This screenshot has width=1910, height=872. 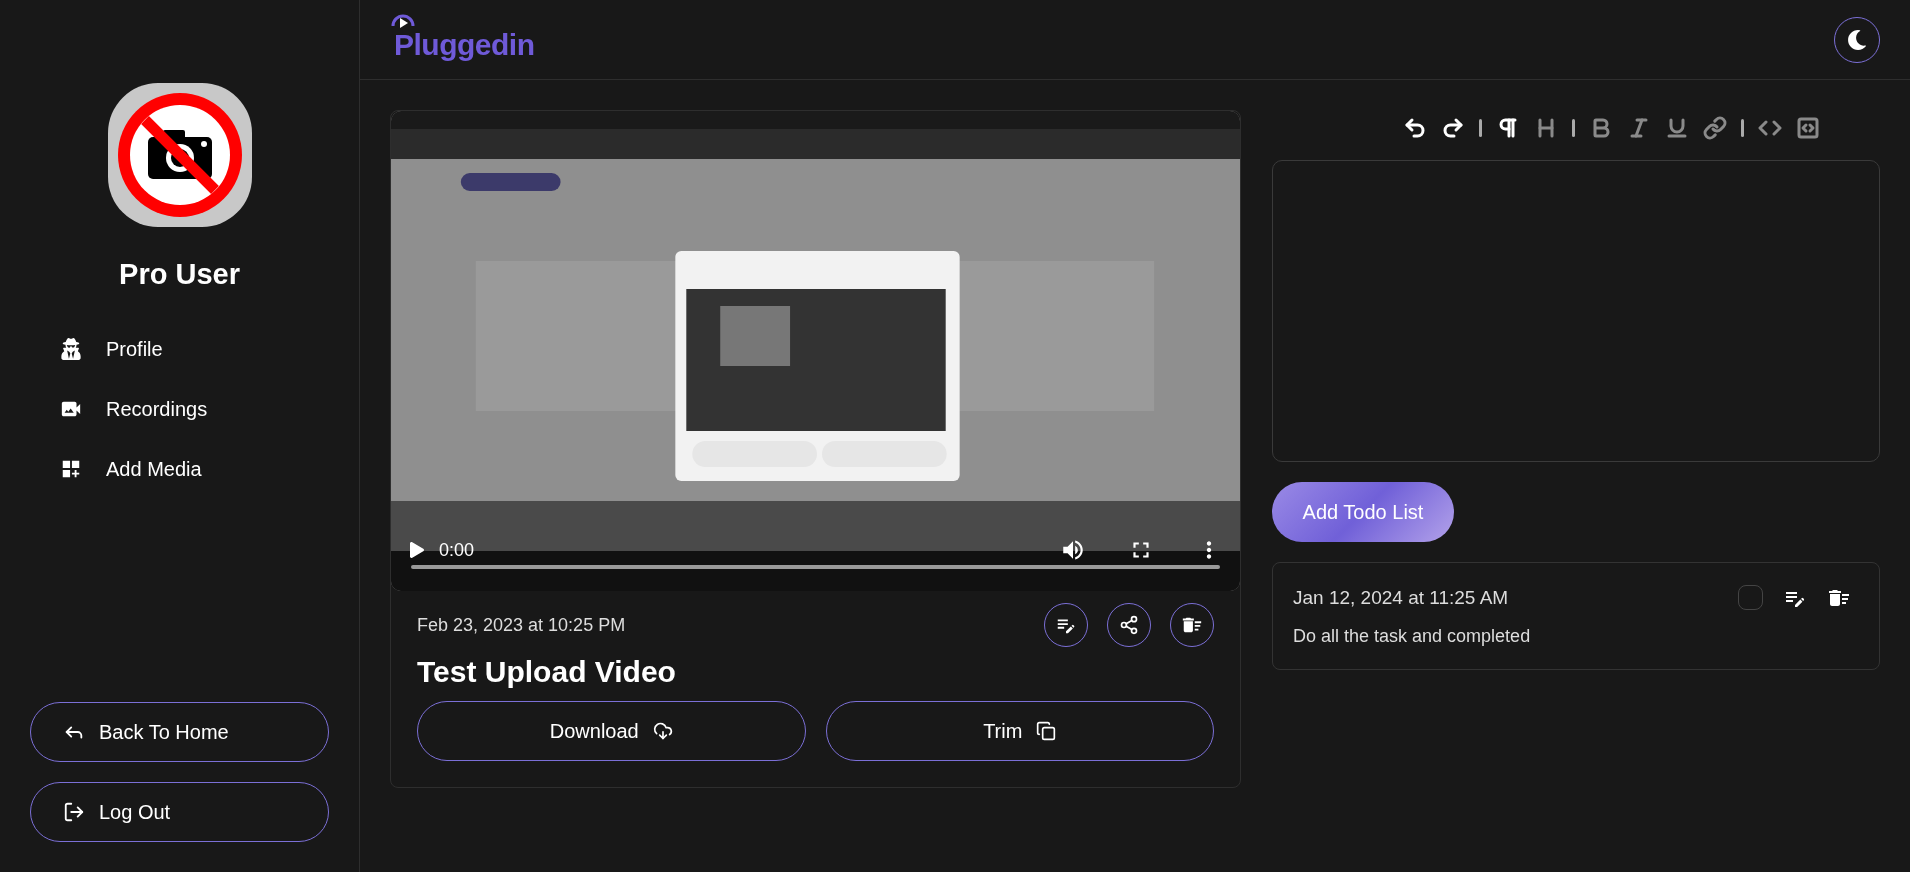 What do you see at coordinates (1401, 597) in the screenshot?
I see `todo-date: Jan 12, 2024 at 11:25 AM` at bounding box center [1401, 597].